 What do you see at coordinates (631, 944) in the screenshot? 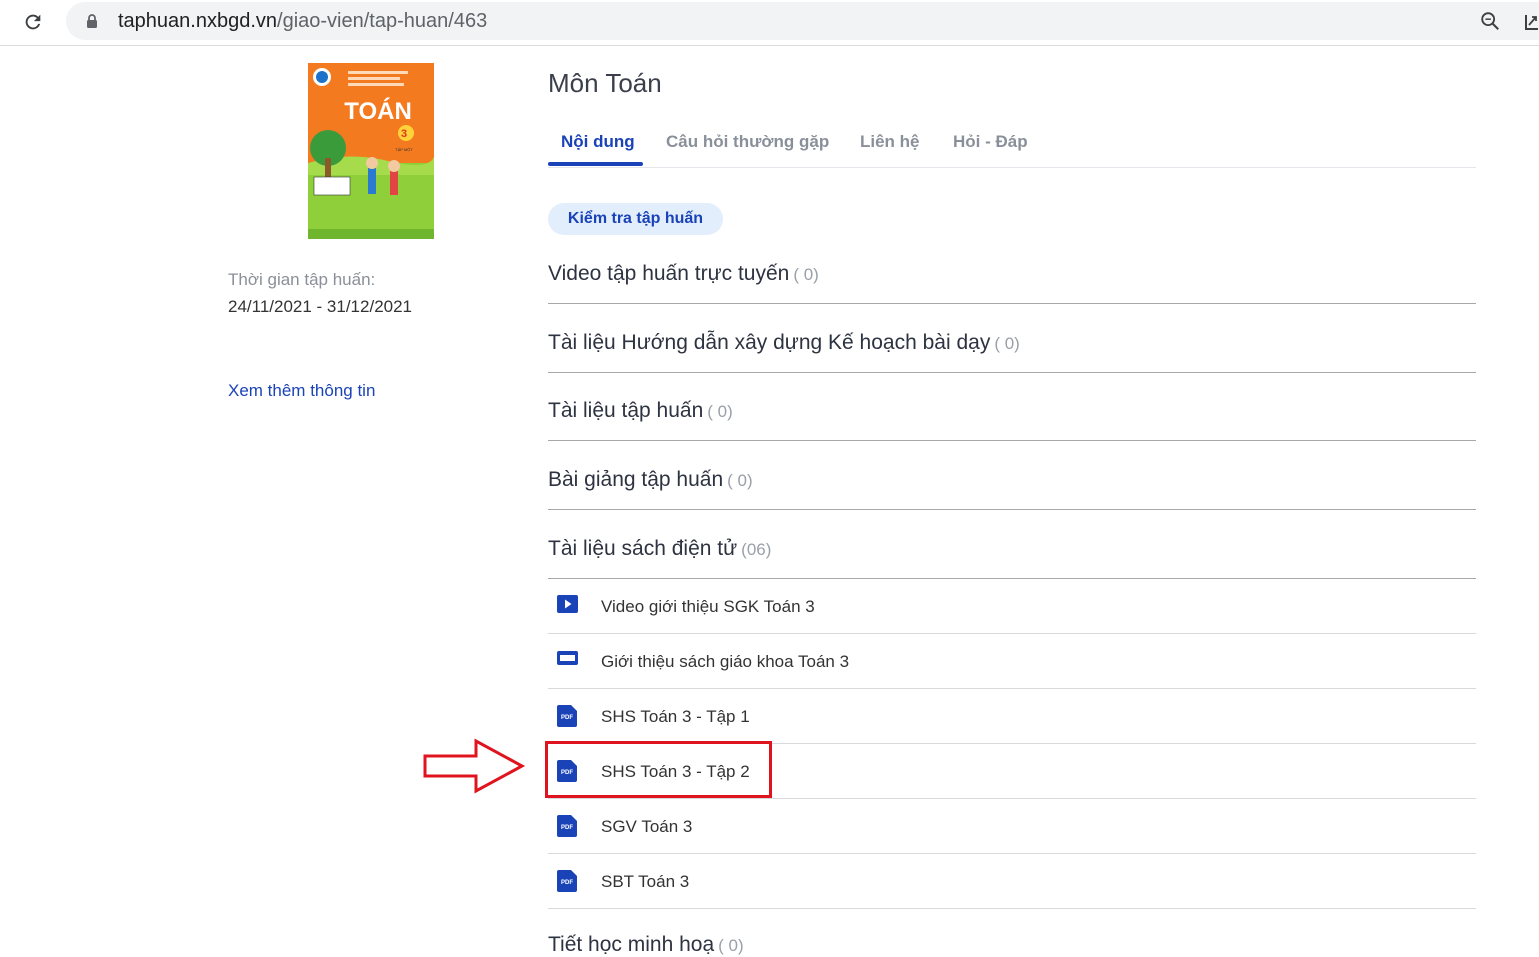
I see `section-title-text: Tiết học minh hoạ` at bounding box center [631, 944].